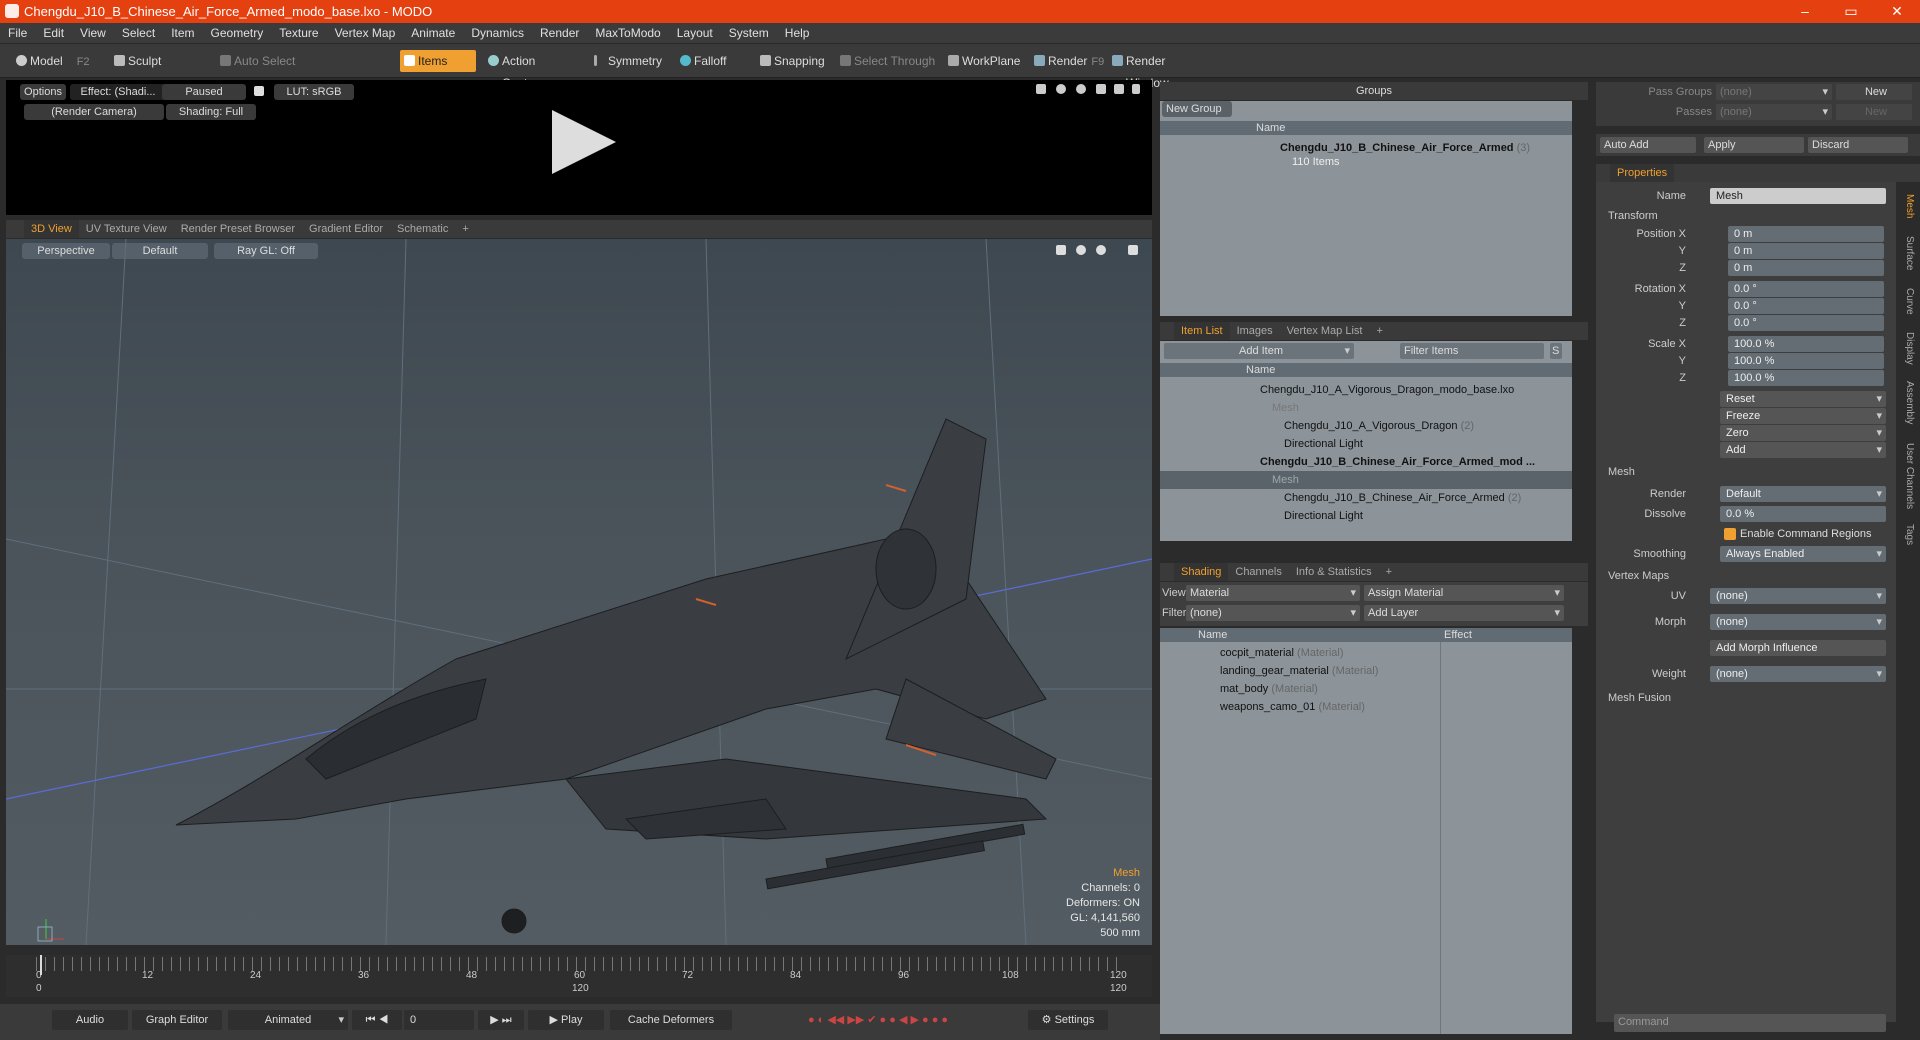 Image resolution: width=1920 pixels, height=1040 pixels. Describe the element at coordinates (1292, 707) in the screenshot. I see `material-row-weapons: weapons_camo_01 (Material)` at that location.